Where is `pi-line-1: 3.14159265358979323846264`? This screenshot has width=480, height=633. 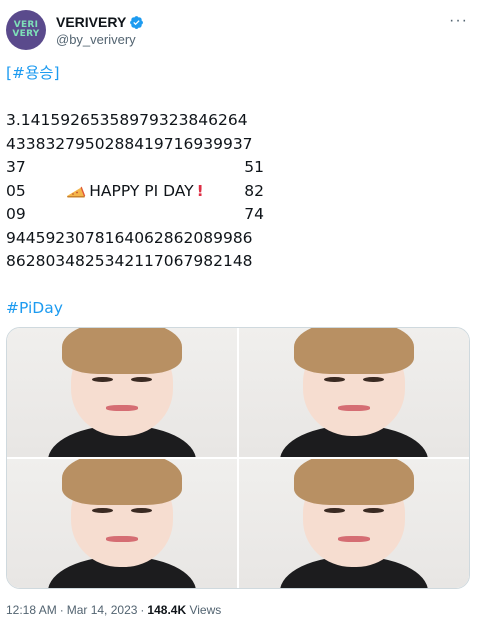 pi-line-1: 3.14159265358979323846264 is located at coordinates (127, 120).